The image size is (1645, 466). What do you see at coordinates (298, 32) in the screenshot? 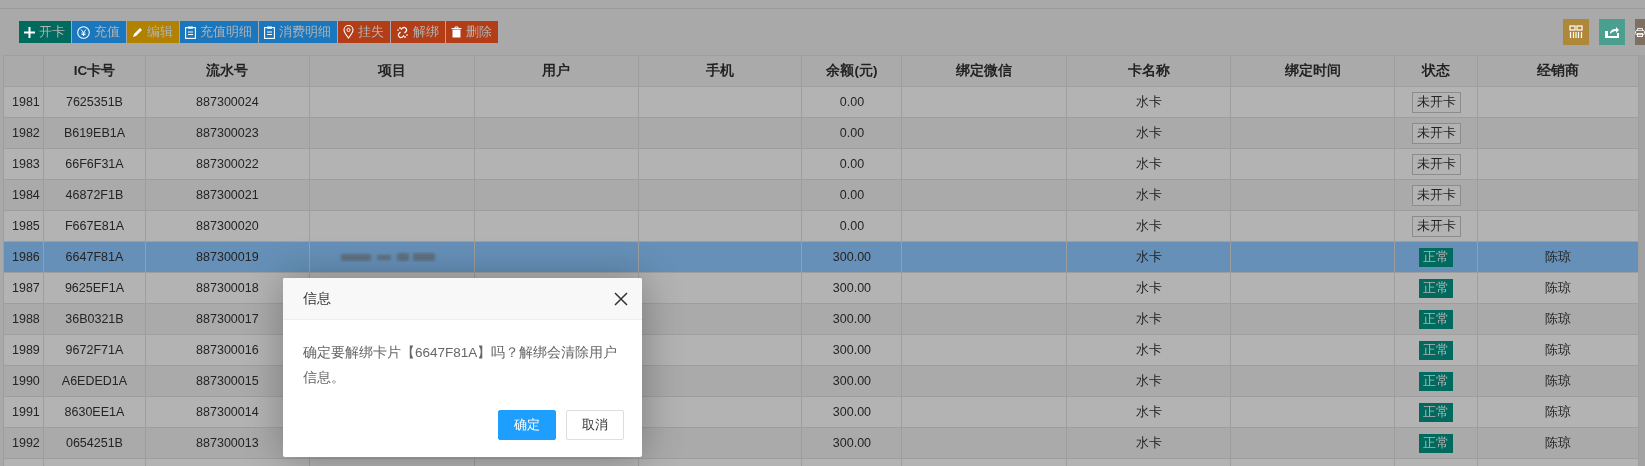
I see `toolbar-button: 消费明细` at bounding box center [298, 32].